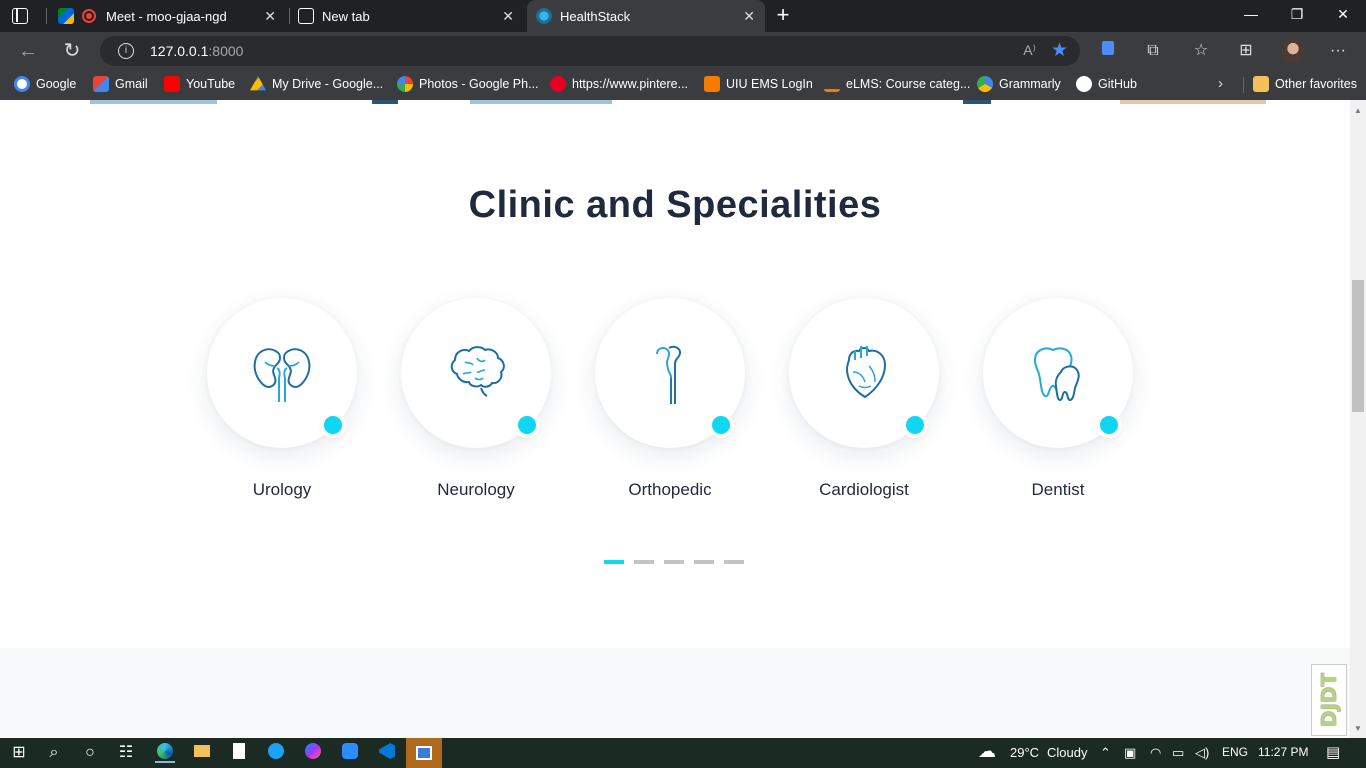 This screenshot has height=768, width=1366. What do you see at coordinates (987, 751) in the screenshot?
I see `weather-cloud-icon: ☁` at bounding box center [987, 751].